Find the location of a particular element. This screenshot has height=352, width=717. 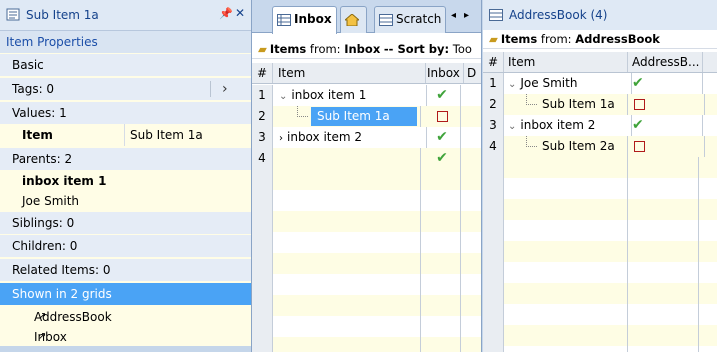

document-icon is located at coordinates (13, 14).